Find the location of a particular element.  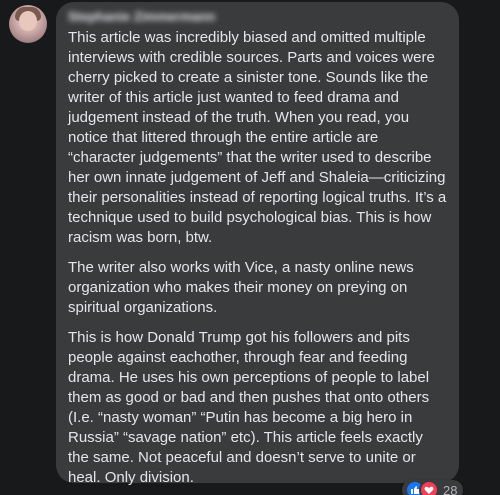

reaction-summary: 28 is located at coordinates (433, 487).